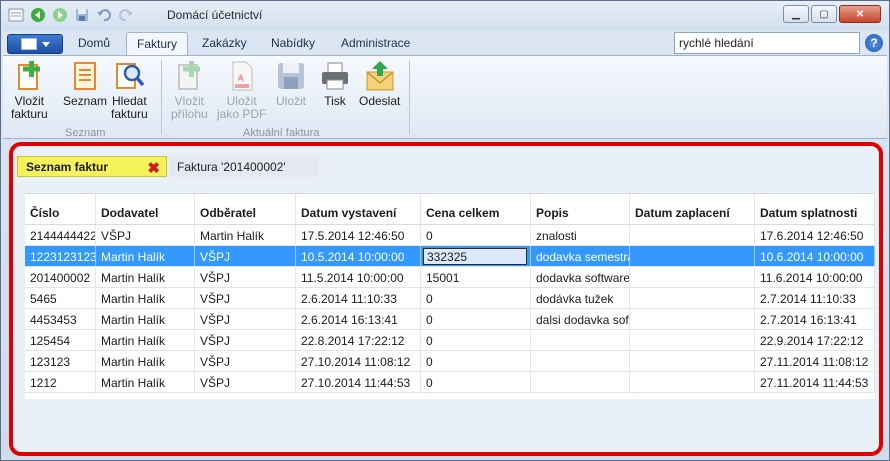 The image size is (890, 461). Describe the element at coordinates (815, 209) in the screenshot. I see `column-header: Datum splatnosti` at that location.